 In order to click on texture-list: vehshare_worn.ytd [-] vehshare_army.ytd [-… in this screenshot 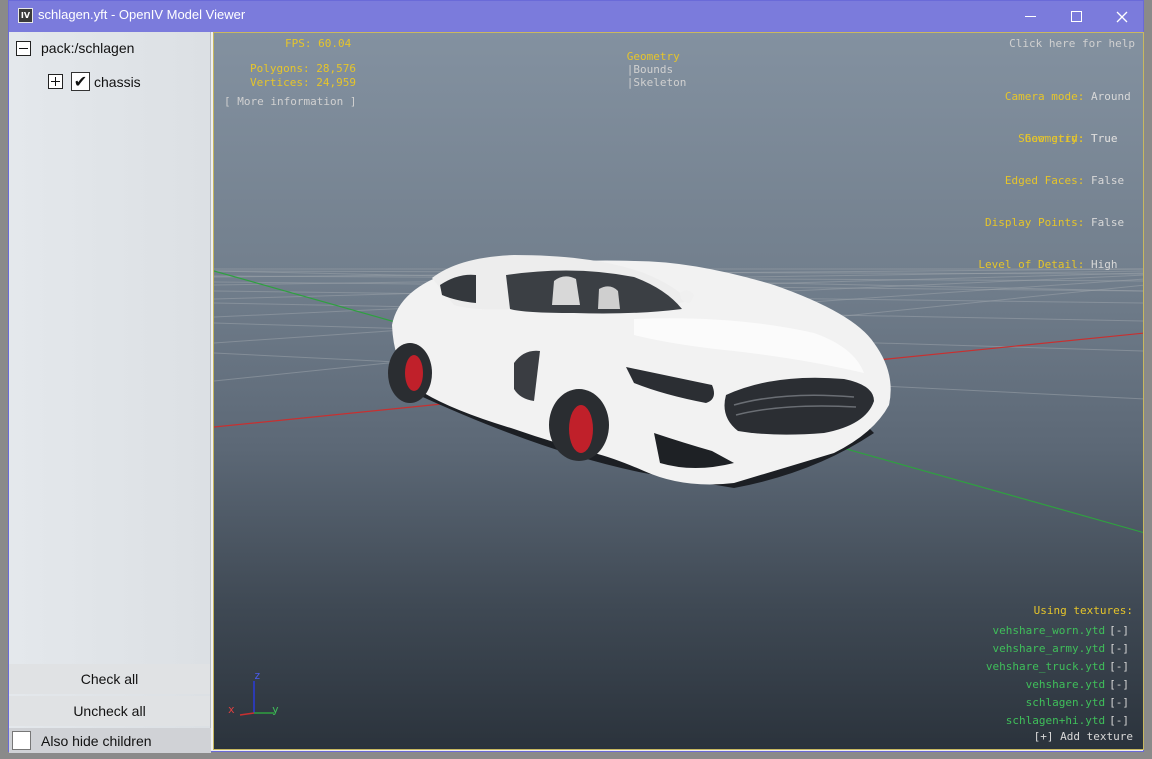, I will do `click(1057, 676)`.